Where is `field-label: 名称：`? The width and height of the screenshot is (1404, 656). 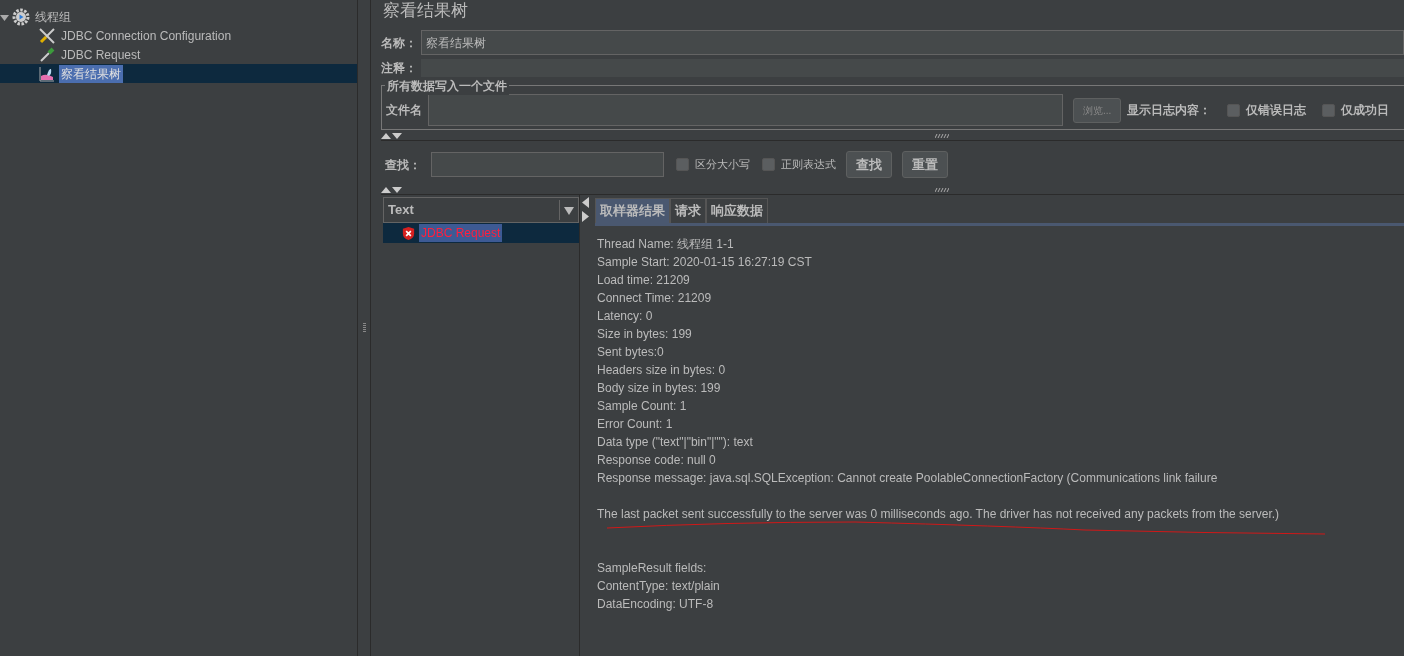
field-label: 名称： is located at coordinates (399, 43).